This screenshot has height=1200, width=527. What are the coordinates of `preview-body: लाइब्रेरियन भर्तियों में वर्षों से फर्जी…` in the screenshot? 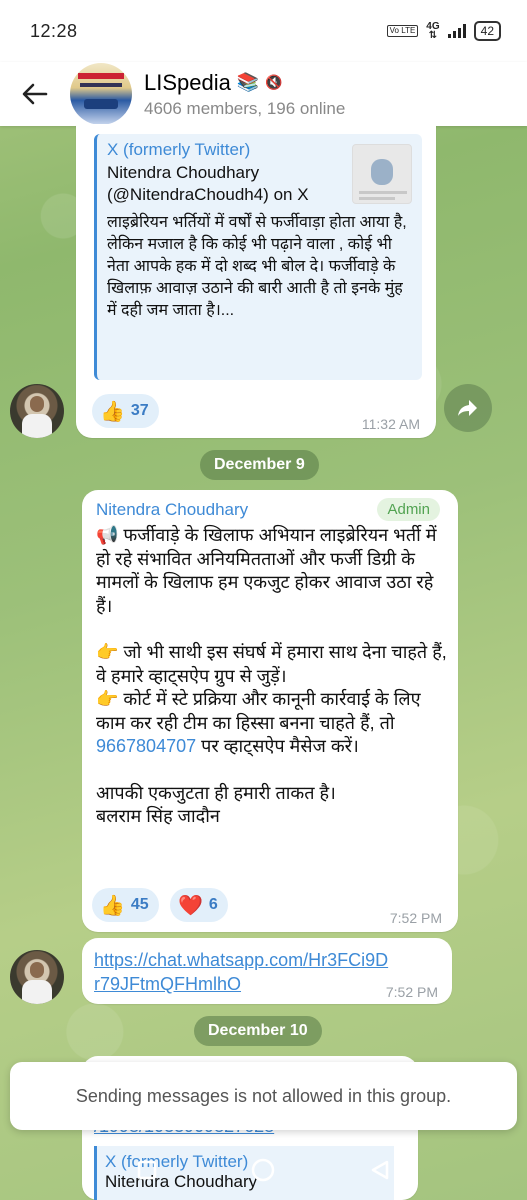 It's located at (257, 266).